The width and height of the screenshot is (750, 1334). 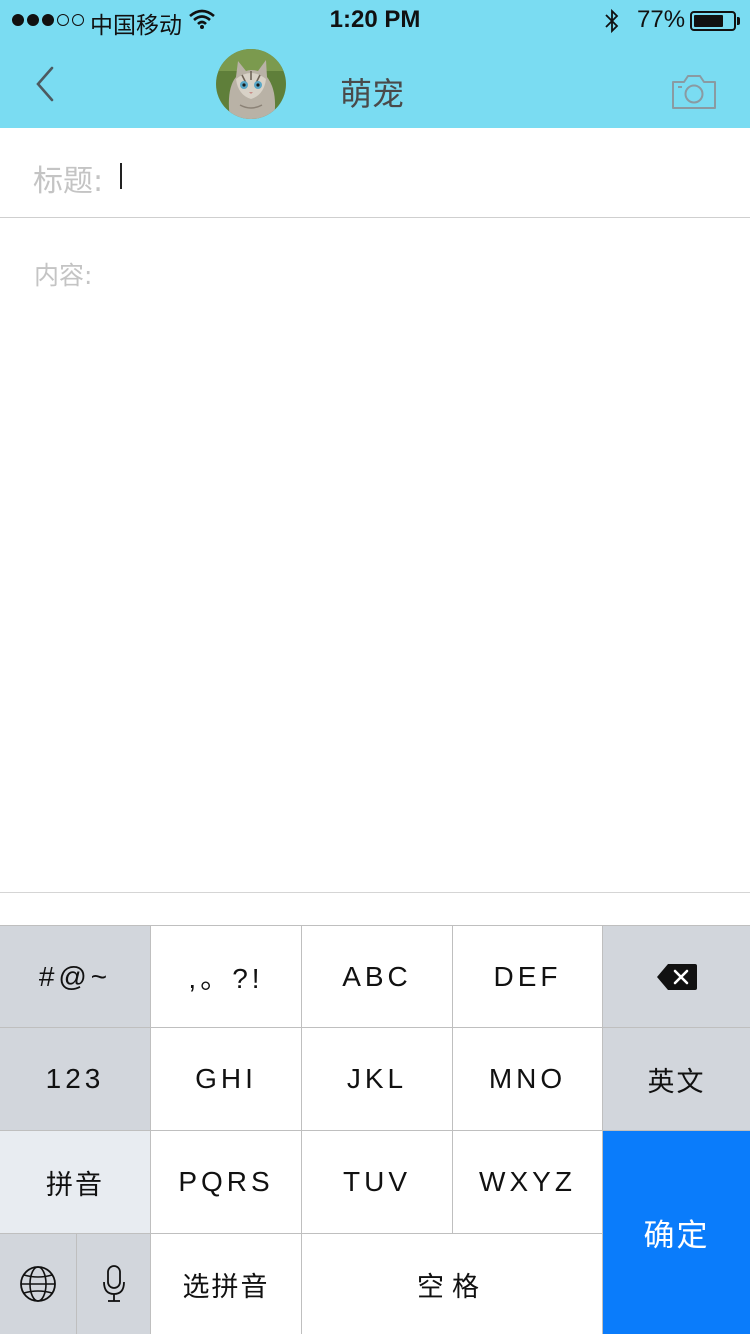 I want to click on bluetooth-icon, so click(x=612, y=21).